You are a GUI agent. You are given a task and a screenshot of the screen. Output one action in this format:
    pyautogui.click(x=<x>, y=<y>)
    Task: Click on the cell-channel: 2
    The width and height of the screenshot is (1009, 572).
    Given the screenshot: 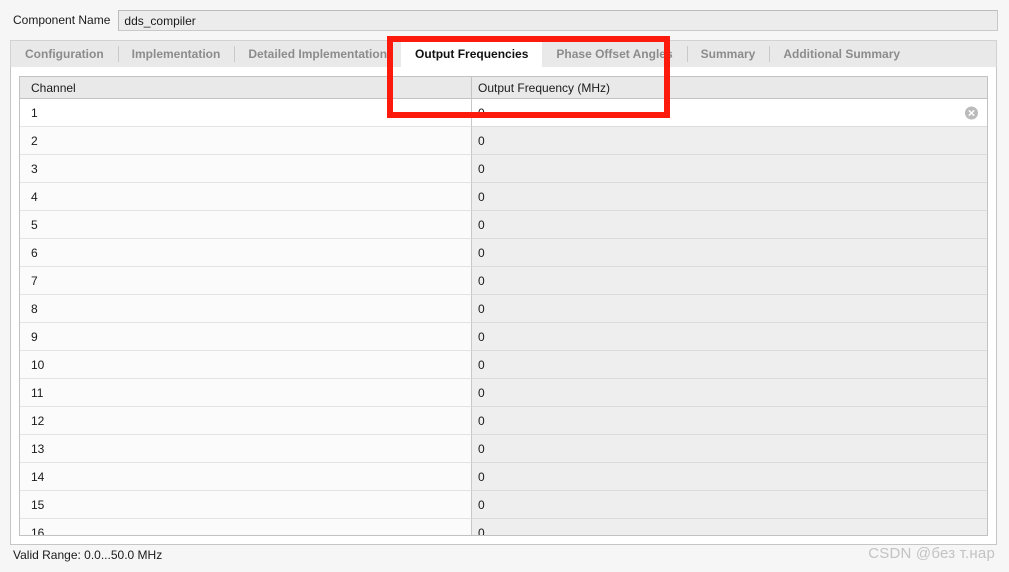 What is the action you would take?
    pyautogui.click(x=245, y=141)
    